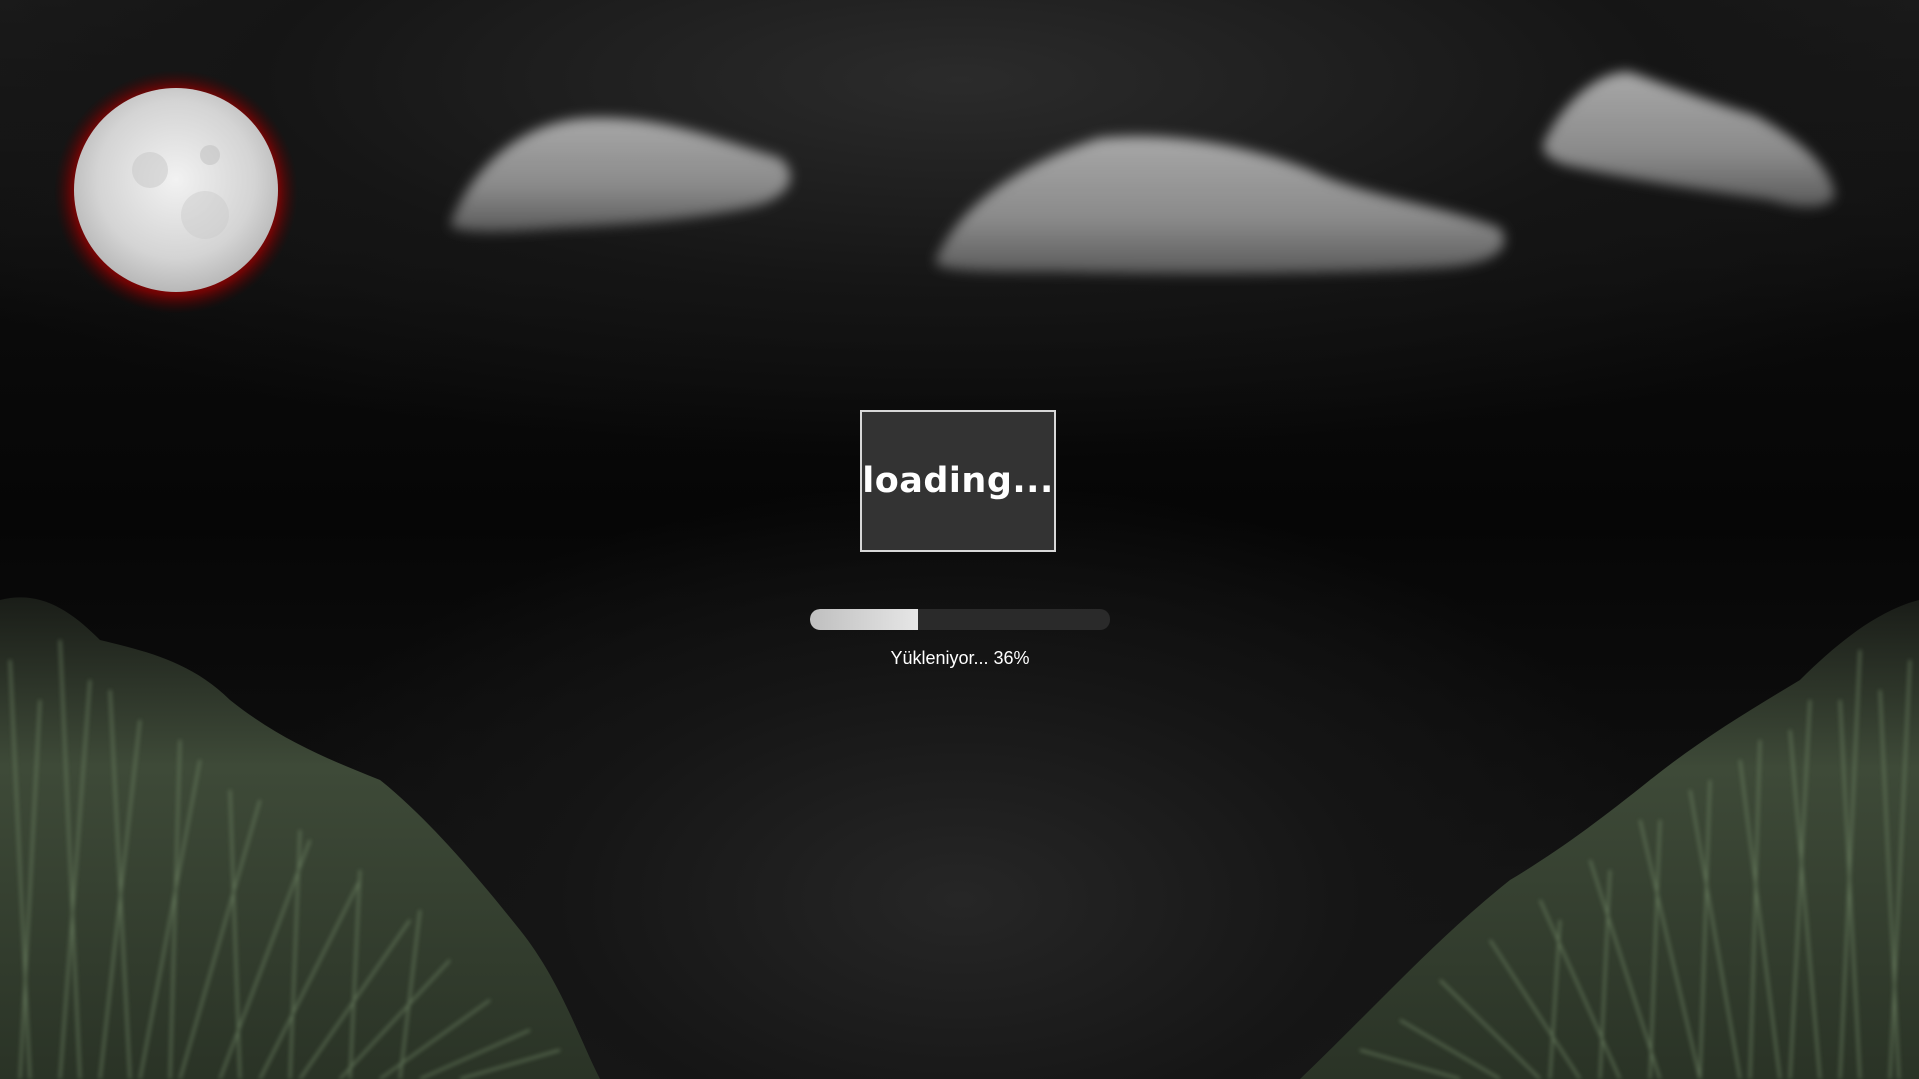 The image size is (1919, 1079). What do you see at coordinates (960, 658) in the screenshot?
I see `progress-label: Yükleniyor... 36%` at bounding box center [960, 658].